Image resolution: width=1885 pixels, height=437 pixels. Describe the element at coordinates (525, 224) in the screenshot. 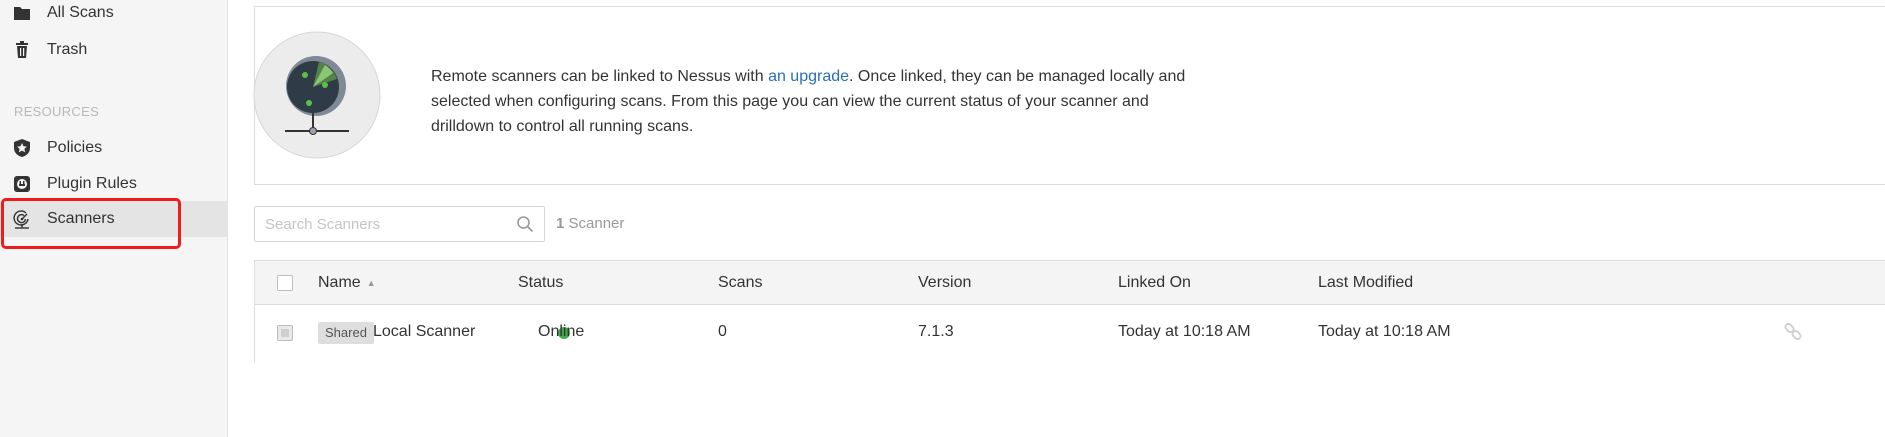

I see `search-icon` at that location.